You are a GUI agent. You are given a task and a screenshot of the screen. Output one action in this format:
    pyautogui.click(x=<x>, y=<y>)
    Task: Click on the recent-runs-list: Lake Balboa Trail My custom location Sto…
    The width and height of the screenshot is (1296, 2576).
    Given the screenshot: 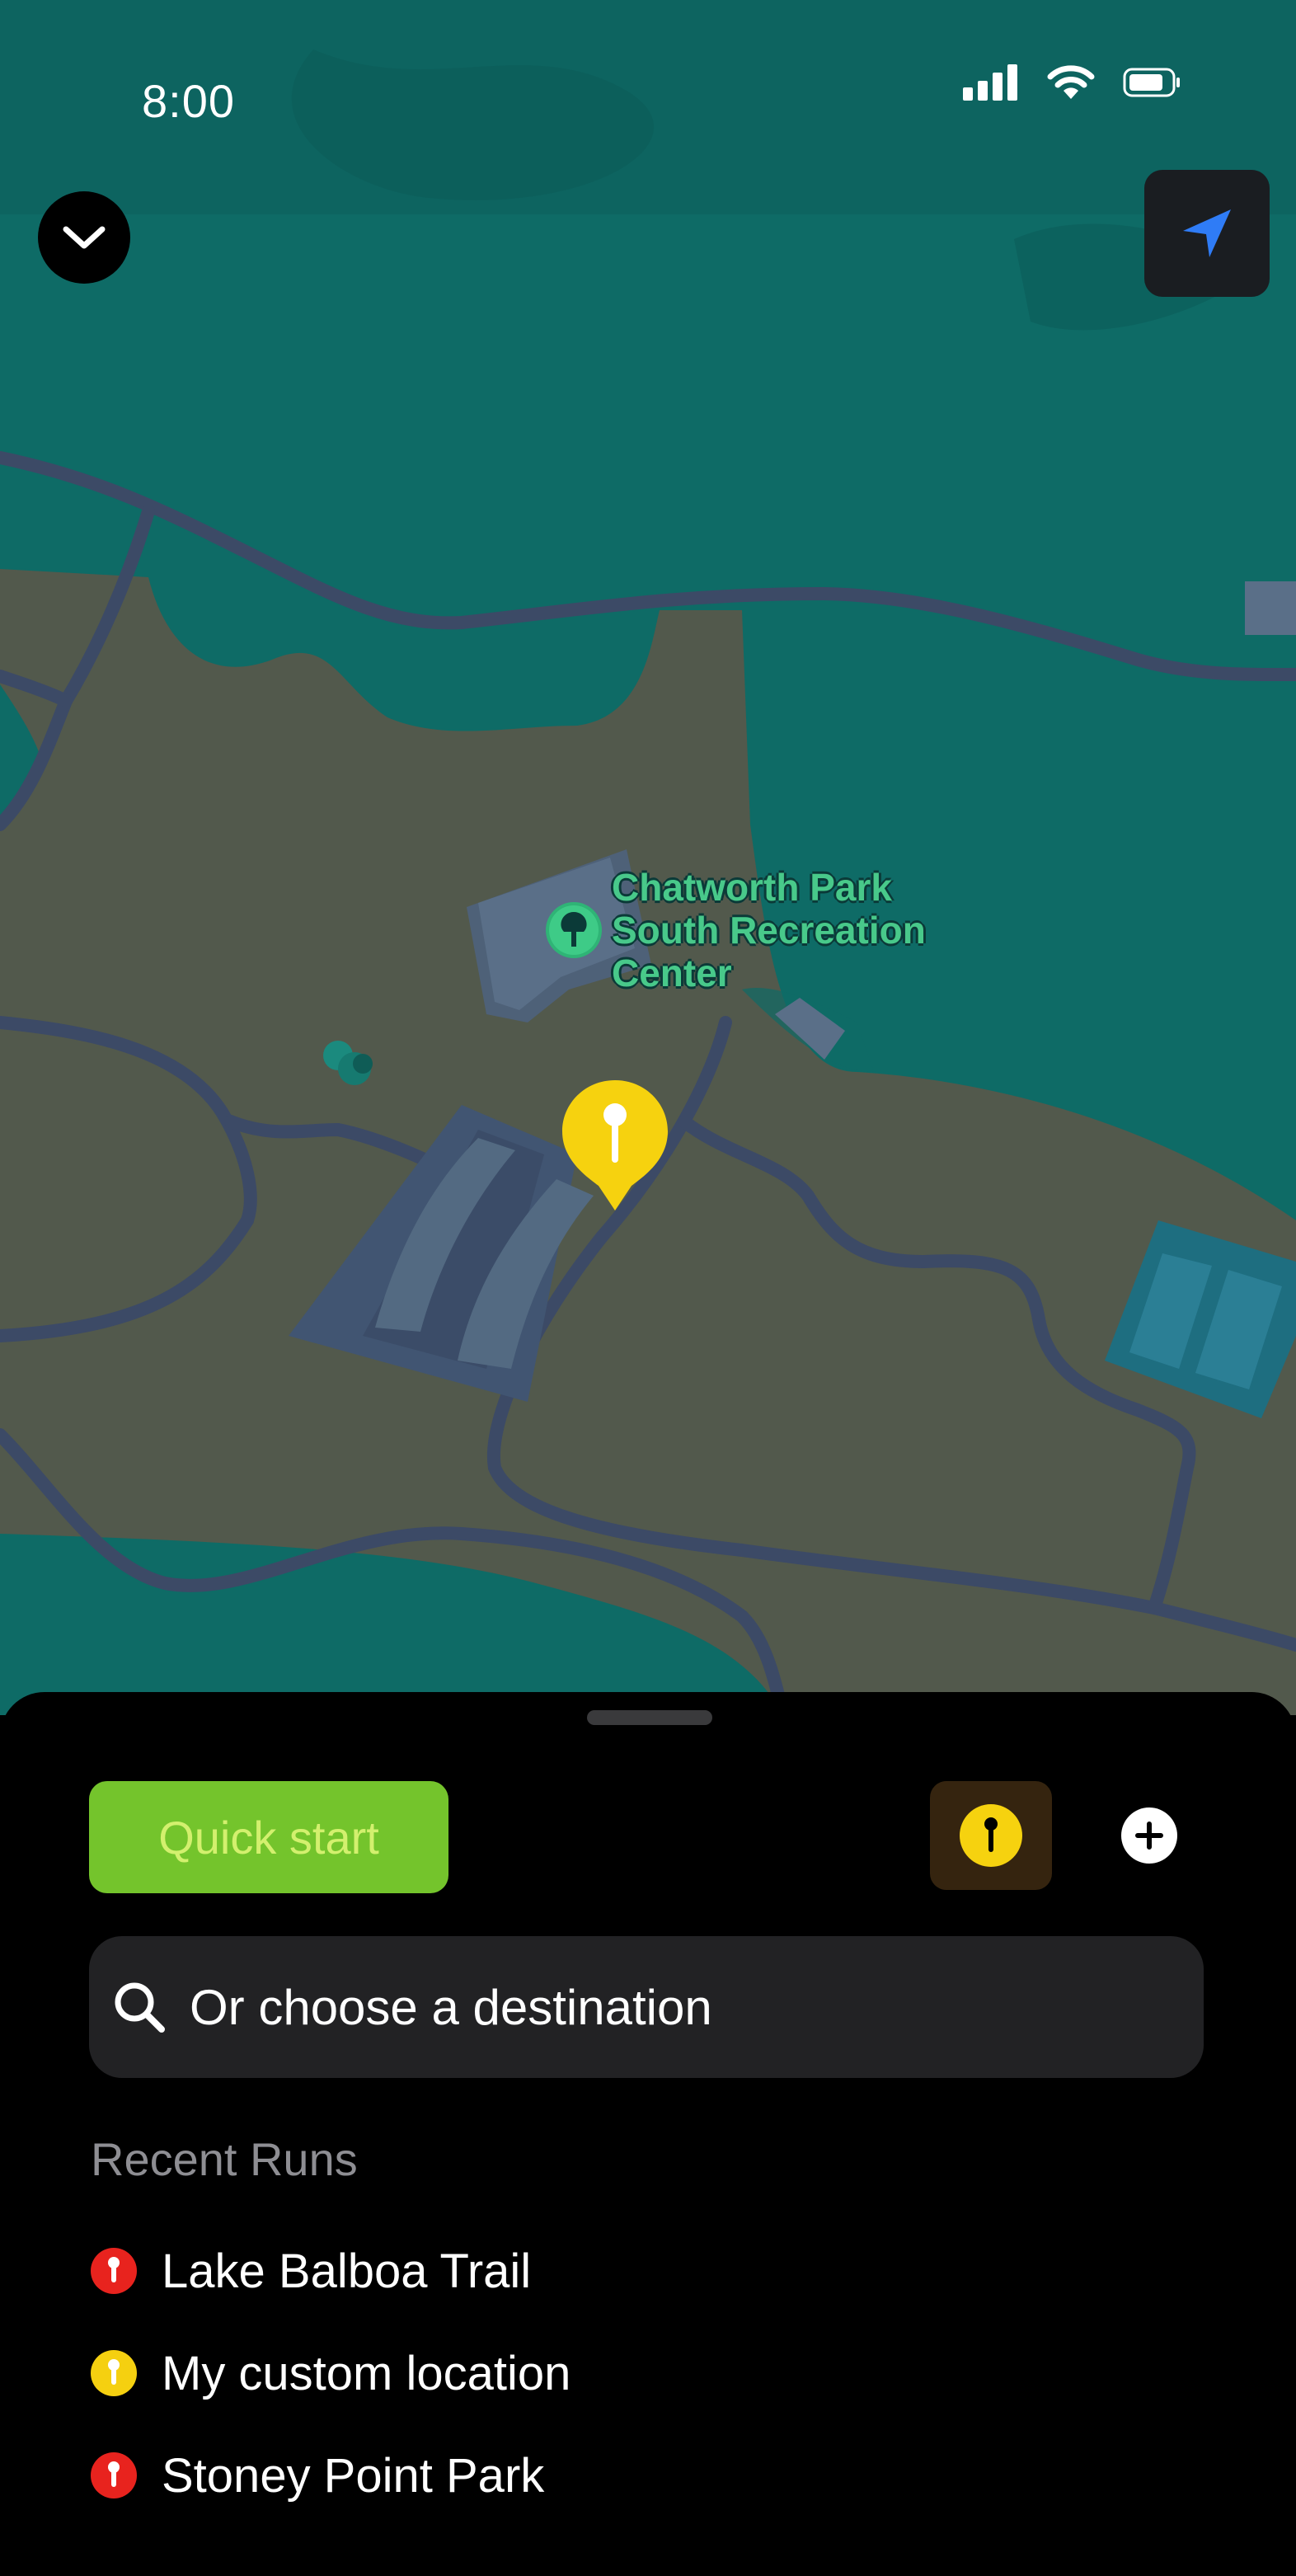 What is the action you would take?
    pyautogui.click(x=330, y=2373)
    